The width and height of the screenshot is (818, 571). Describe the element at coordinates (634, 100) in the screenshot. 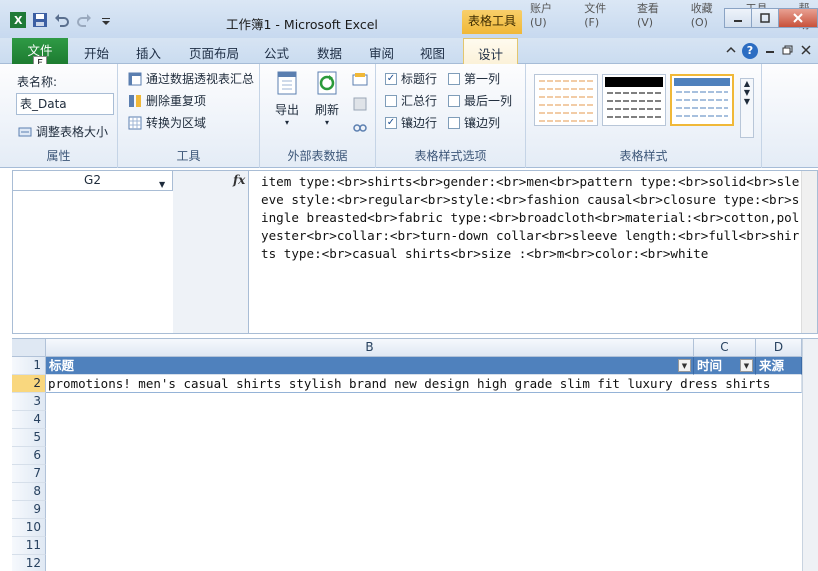

I see `style-swatch-black` at that location.